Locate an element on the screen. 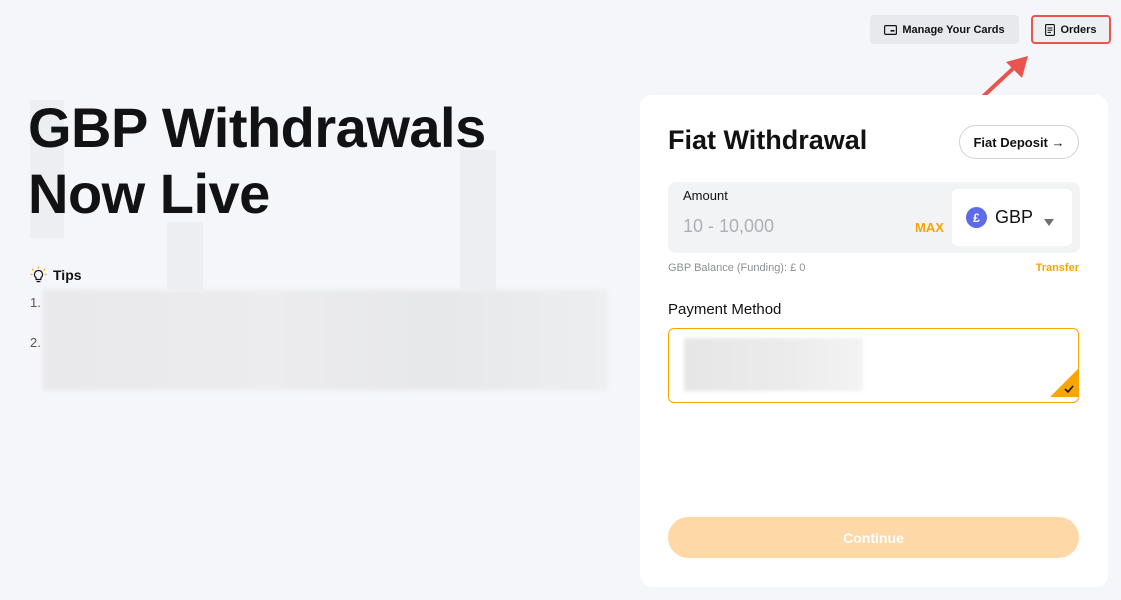  tip-number-2: 2. is located at coordinates (35, 342).